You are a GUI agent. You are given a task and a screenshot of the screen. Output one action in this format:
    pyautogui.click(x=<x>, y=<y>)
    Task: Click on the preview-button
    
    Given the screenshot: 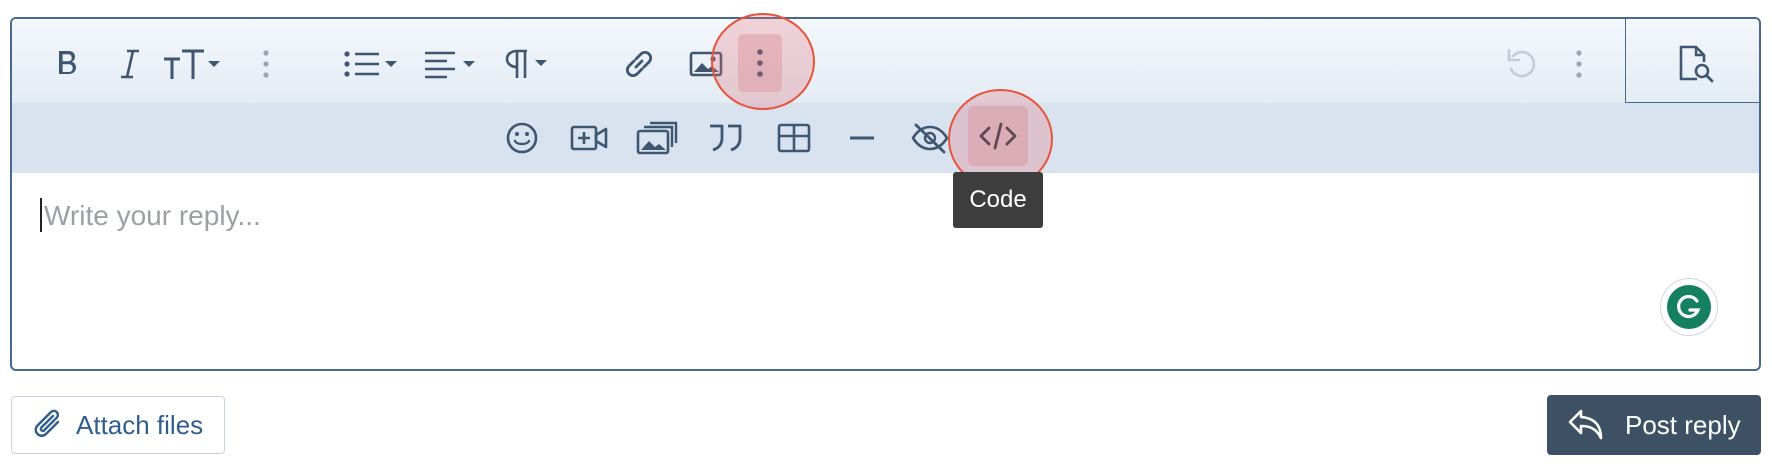 What is the action you would take?
    pyautogui.click(x=1695, y=64)
    